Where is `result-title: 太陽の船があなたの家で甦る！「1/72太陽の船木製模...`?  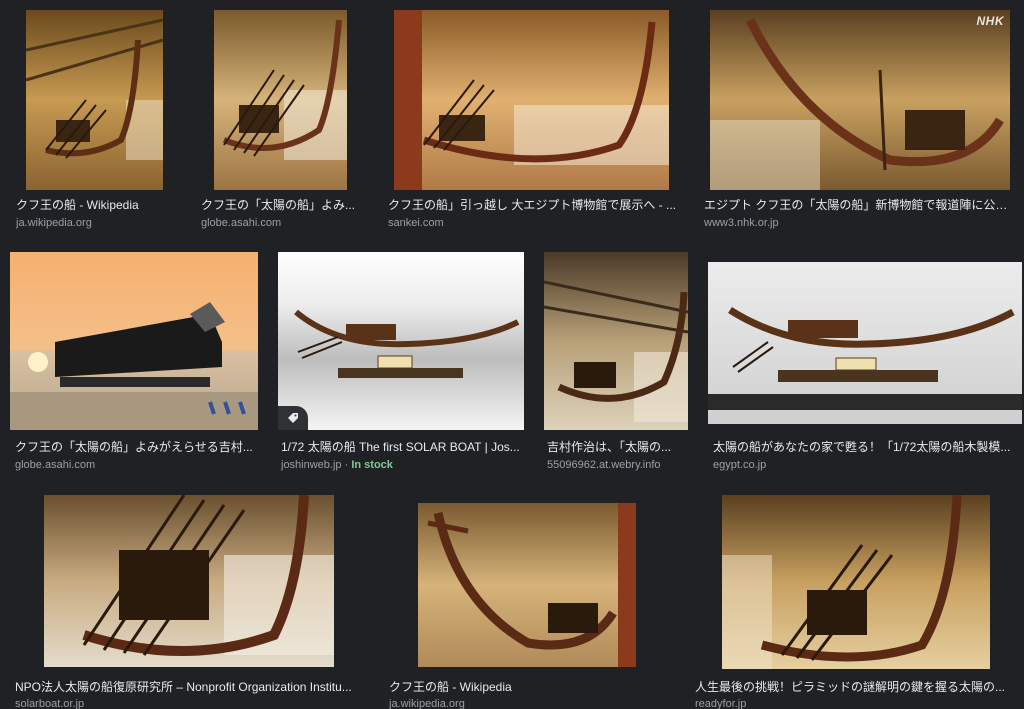 result-title: 太陽の船があなたの家で甦る！「1/72太陽の船木製模... is located at coordinates (866, 447).